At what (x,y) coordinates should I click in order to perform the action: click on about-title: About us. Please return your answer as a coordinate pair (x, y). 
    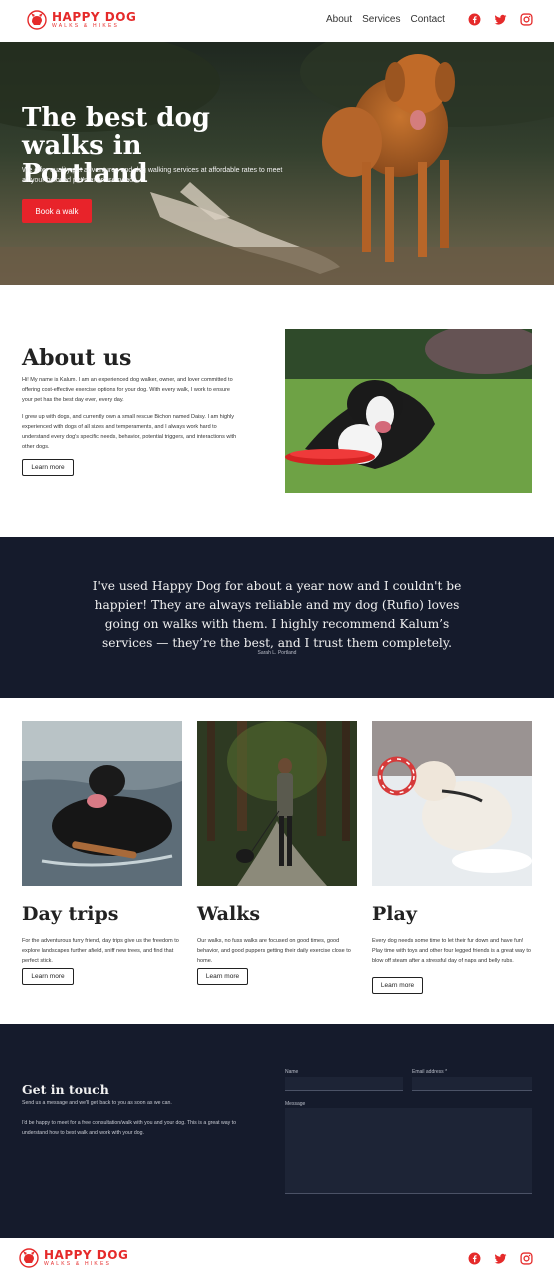
    Looking at the image, I should click on (77, 358).